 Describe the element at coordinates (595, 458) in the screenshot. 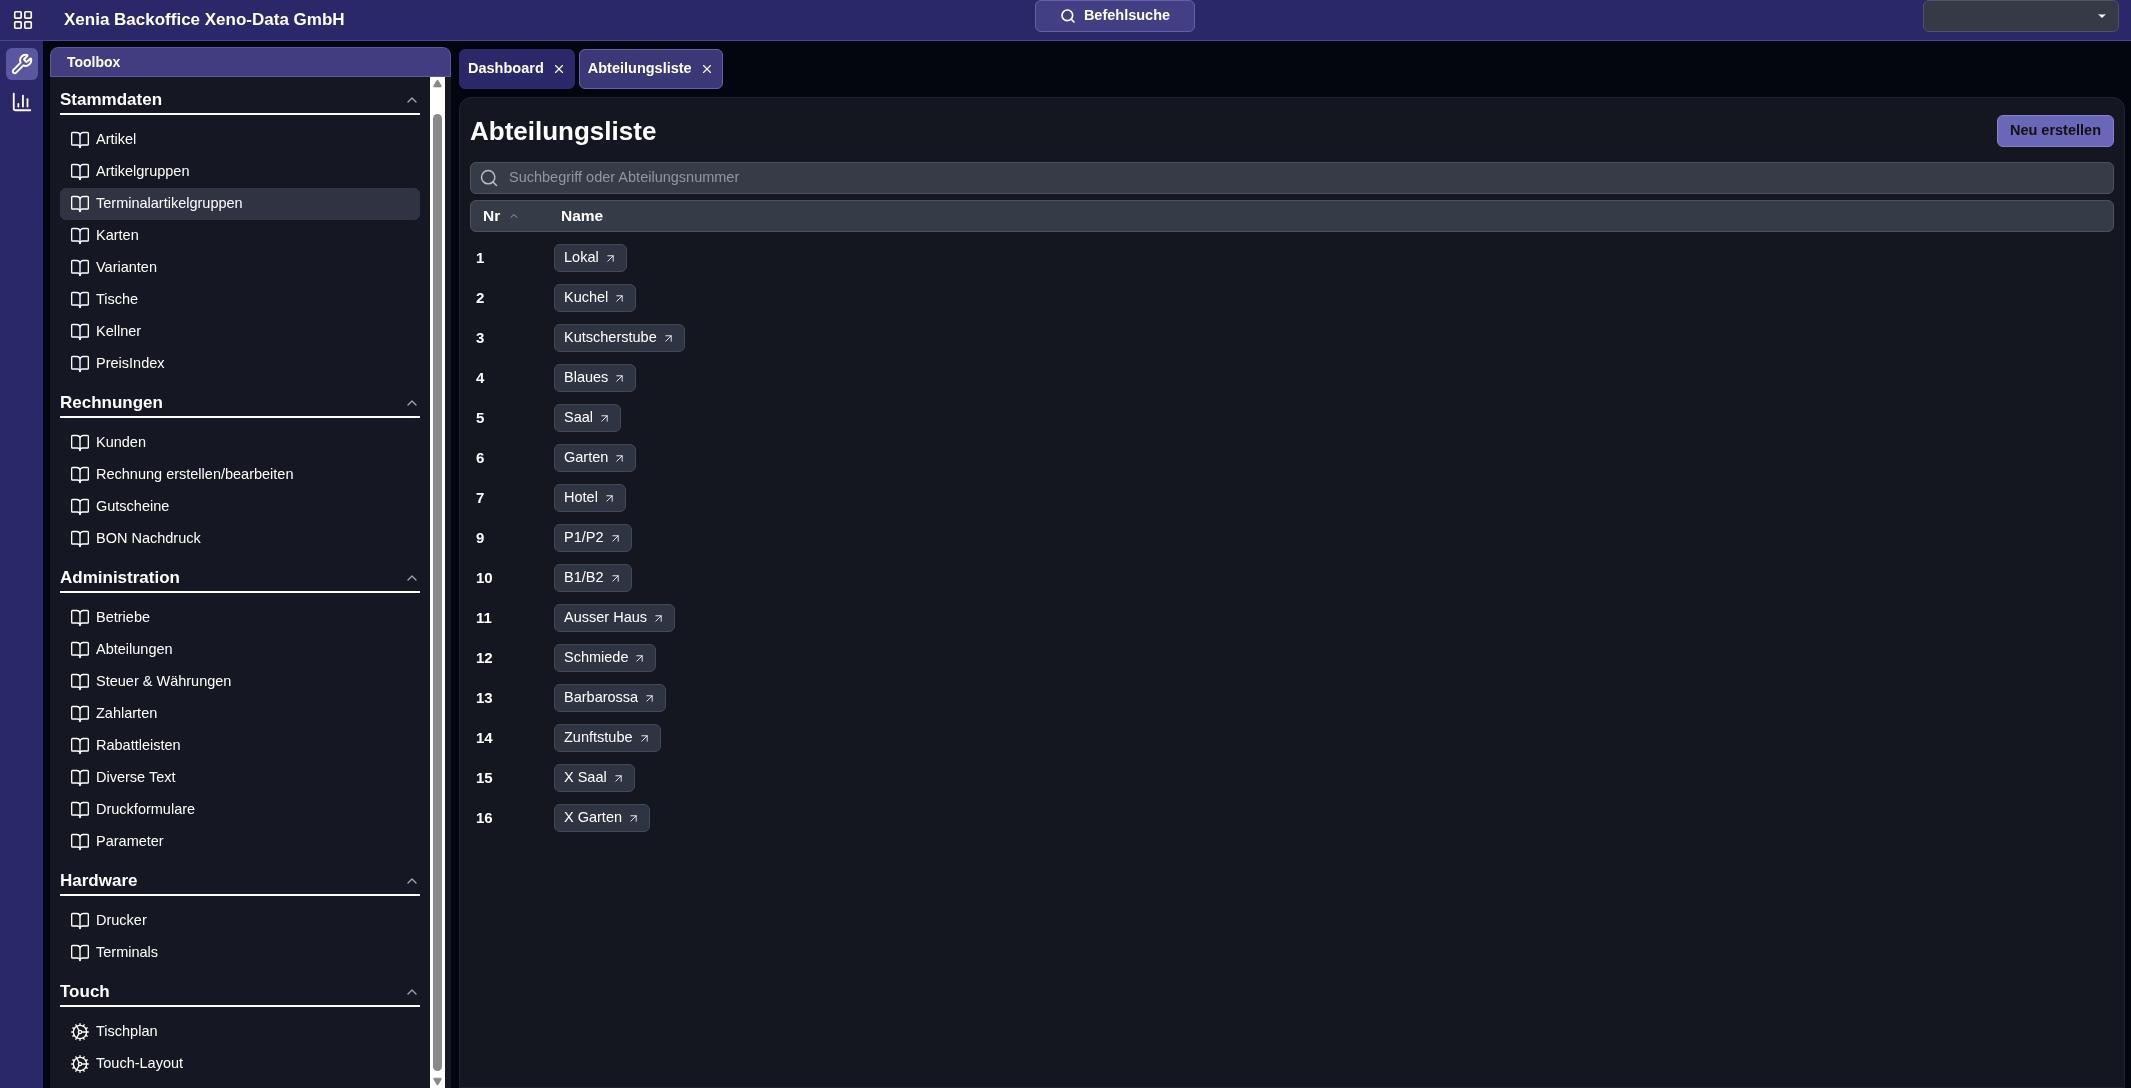

I see `department-link: Garten` at that location.